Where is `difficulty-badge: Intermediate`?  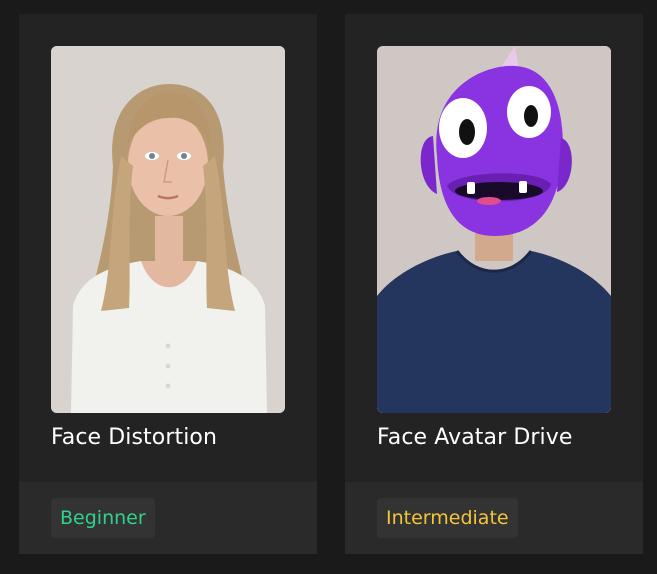
difficulty-badge: Intermediate is located at coordinates (447, 518).